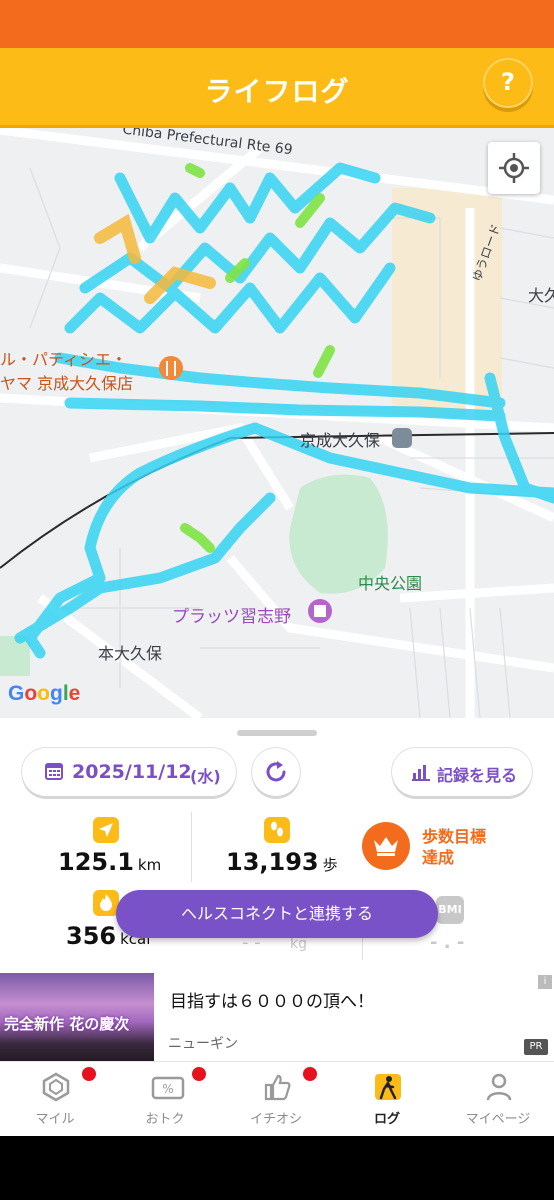  Describe the element at coordinates (277, 914) in the screenshot. I see `health-connect-button: ヘルスコネクトと連携する` at that location.